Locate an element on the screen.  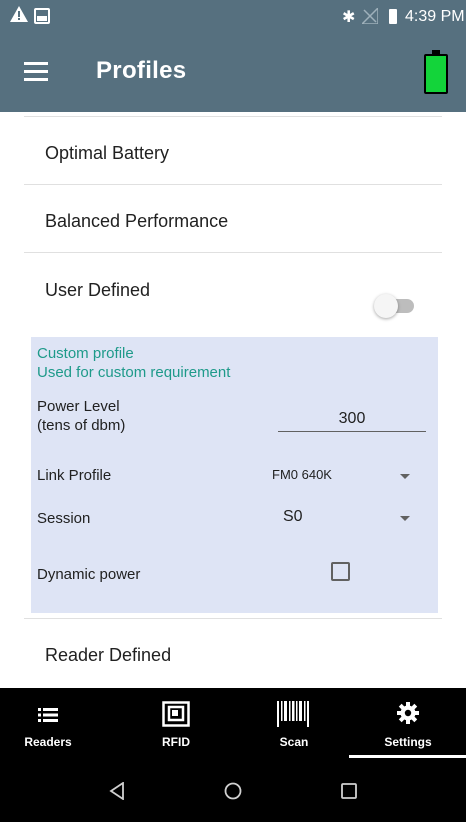
nav-settings-label: Settings is located at coordinates (408, 742).